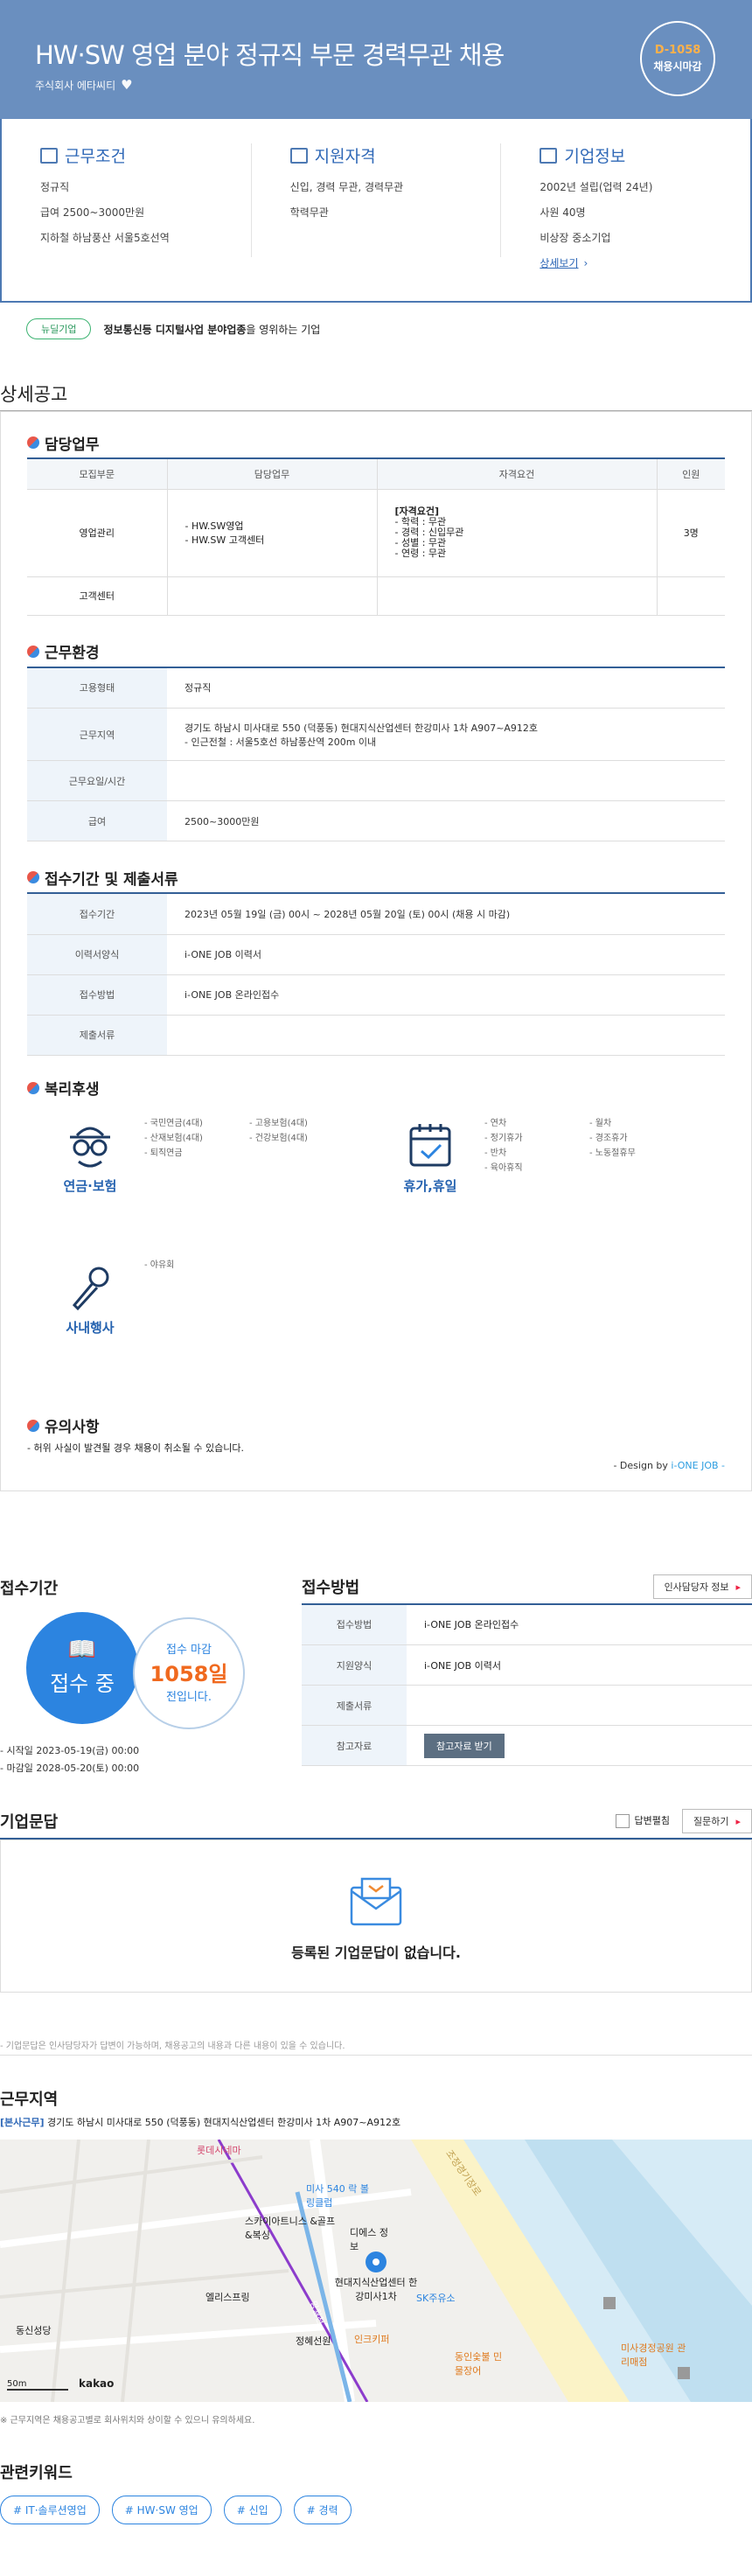  Describe the element at coordinates (622, 1821) in the screenshot. I see `checkbox` at that location.